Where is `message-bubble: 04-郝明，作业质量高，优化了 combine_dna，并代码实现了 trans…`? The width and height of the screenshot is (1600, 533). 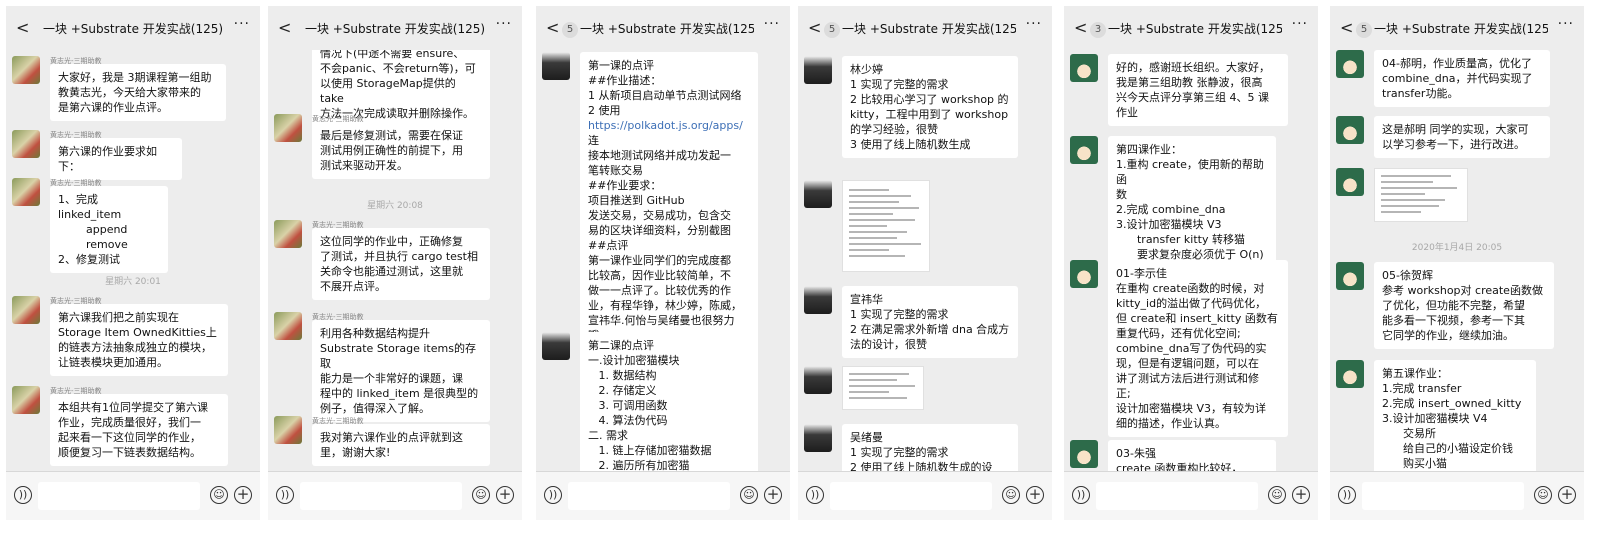 message-bubble: 04-郝明，作业质量高，优化了 combine_dna，并代码实现了 trans… is located at coordinates (1462, 78).